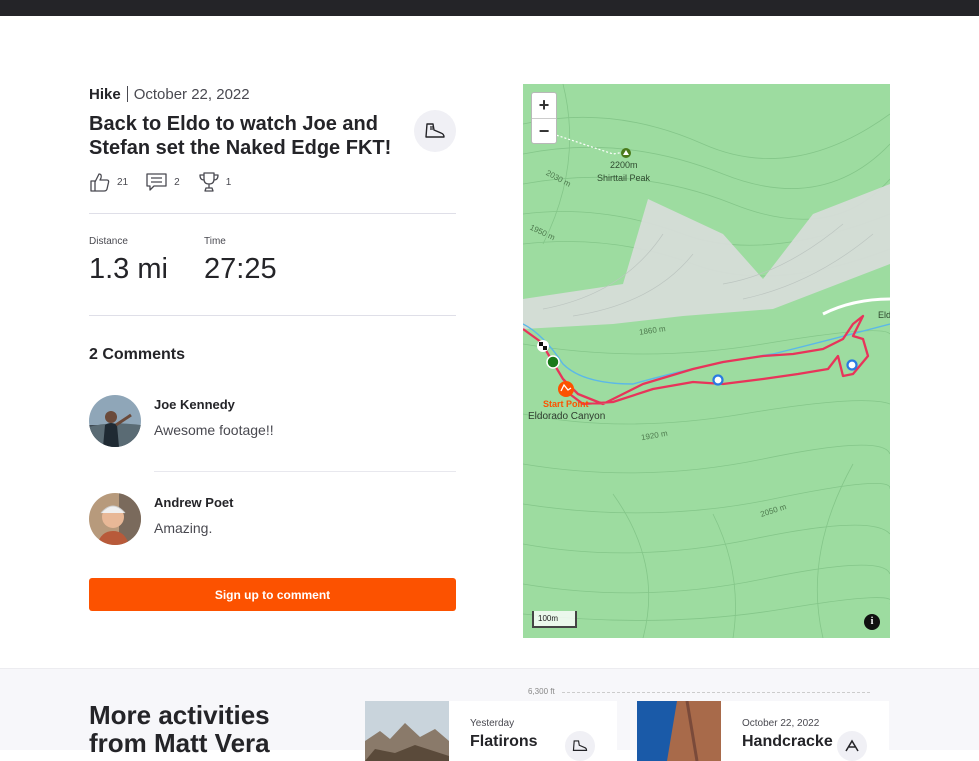 Image resolution: width=979 pixels, height=761 pixels. I want to click on achievement-count: 1, so click(228, 182).